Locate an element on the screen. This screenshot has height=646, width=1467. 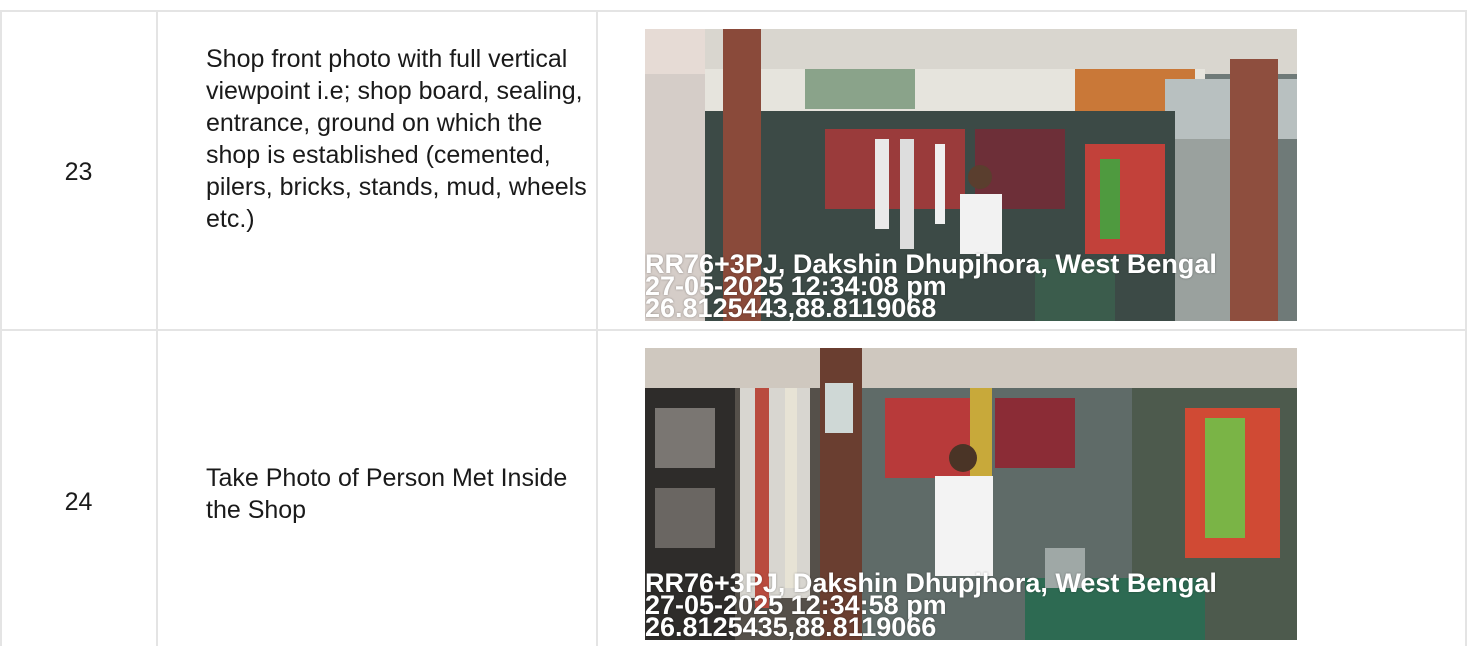
geotag-coords: 26.8125443,88.8119068 is located at coordinates (791, 307).